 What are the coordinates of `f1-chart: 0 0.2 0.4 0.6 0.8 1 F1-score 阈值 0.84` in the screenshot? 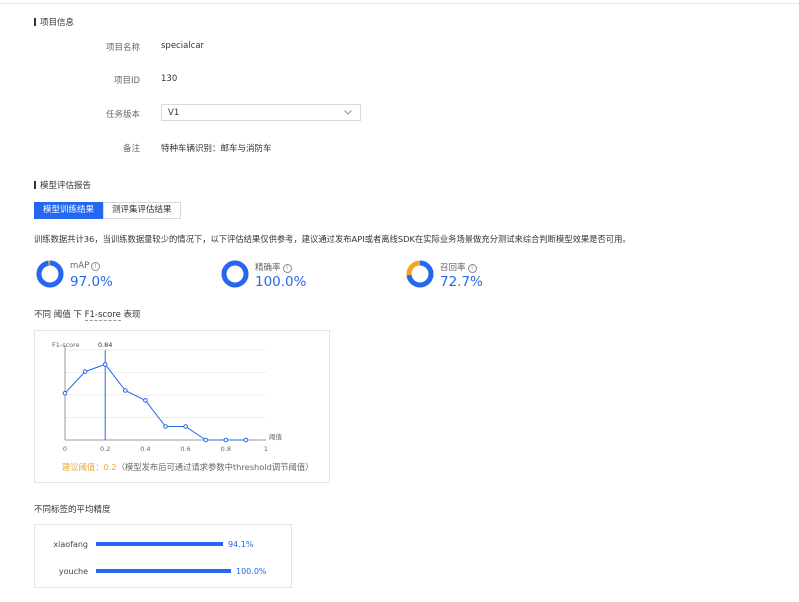 It's located at (167, 397).